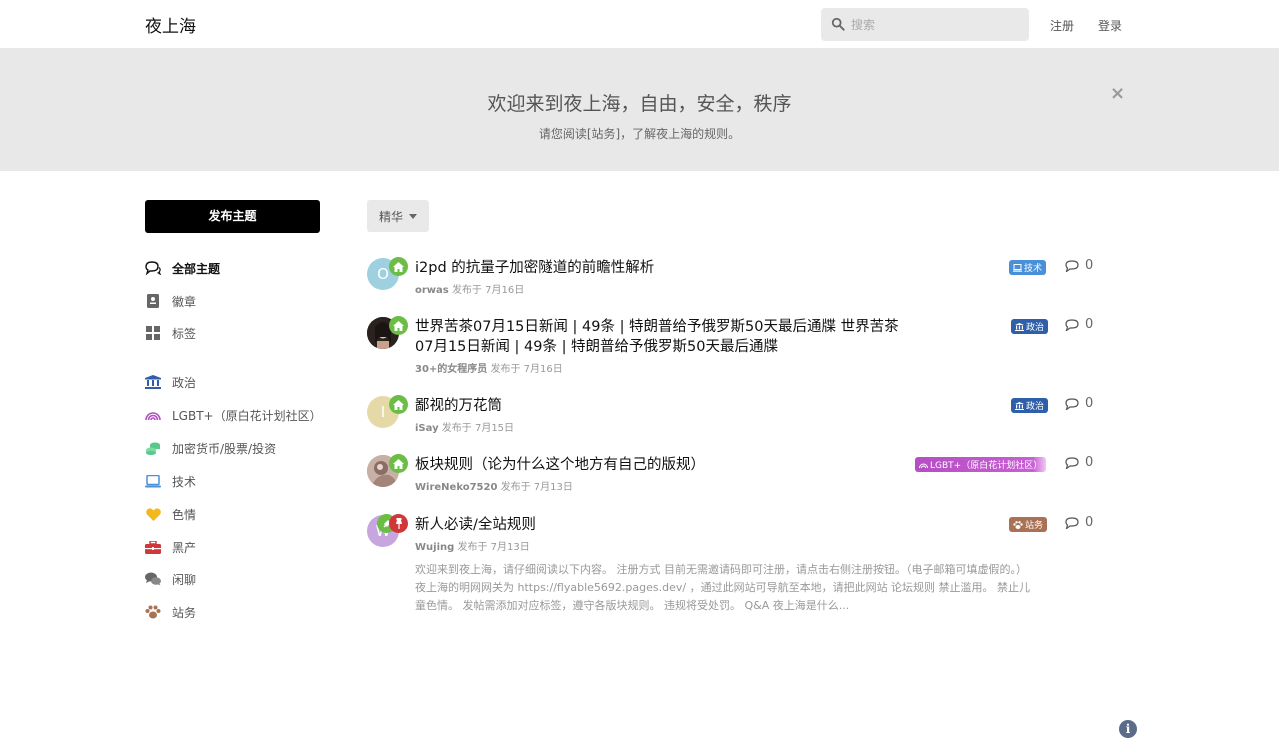 Image resolution: width=1279 pixels, height=740 pixels. I want to click on discussion-meta: Wujing 发布于 7月13日, so click(472, 545).